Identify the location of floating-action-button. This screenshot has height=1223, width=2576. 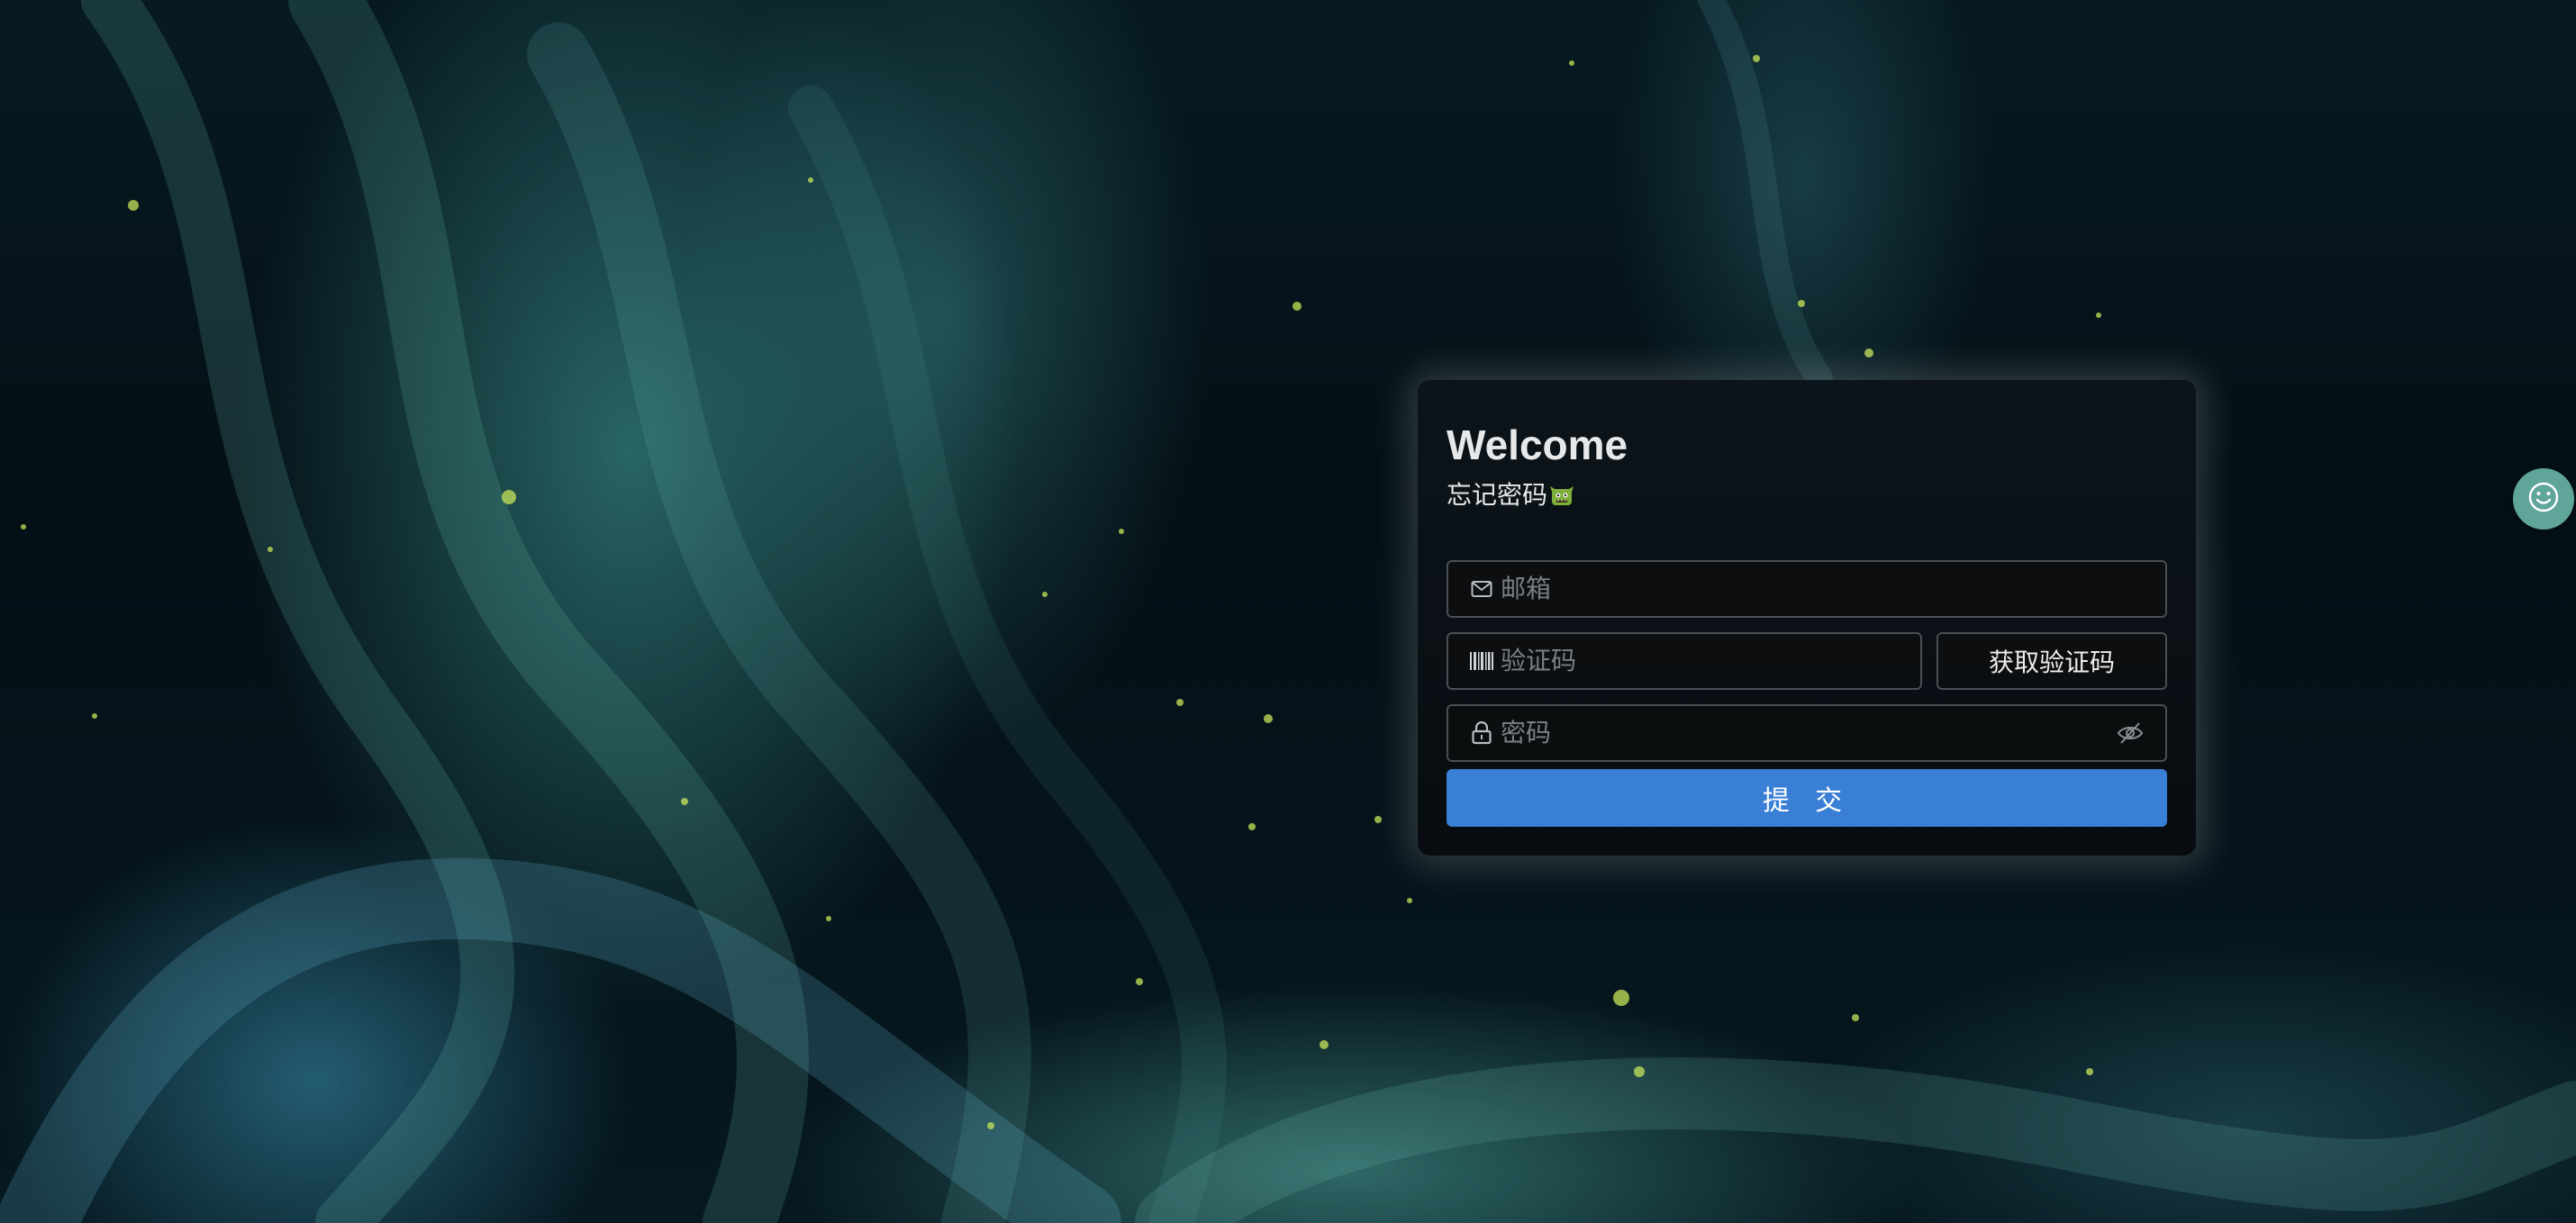
(2543, 499).